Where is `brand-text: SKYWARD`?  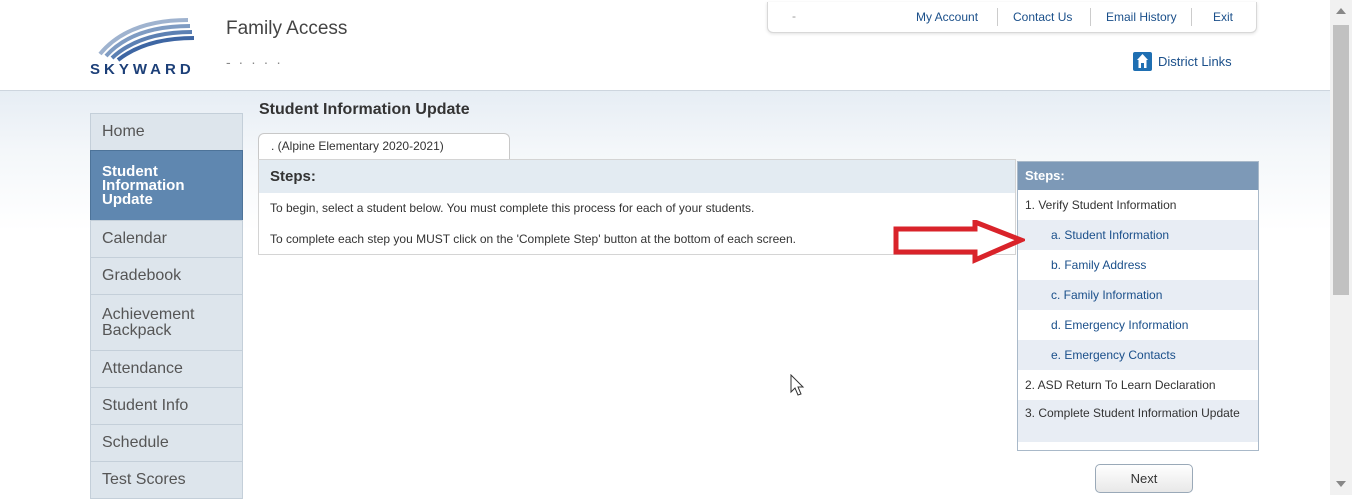 brand-text: SKYWARD is located at coordinates (142, 68).